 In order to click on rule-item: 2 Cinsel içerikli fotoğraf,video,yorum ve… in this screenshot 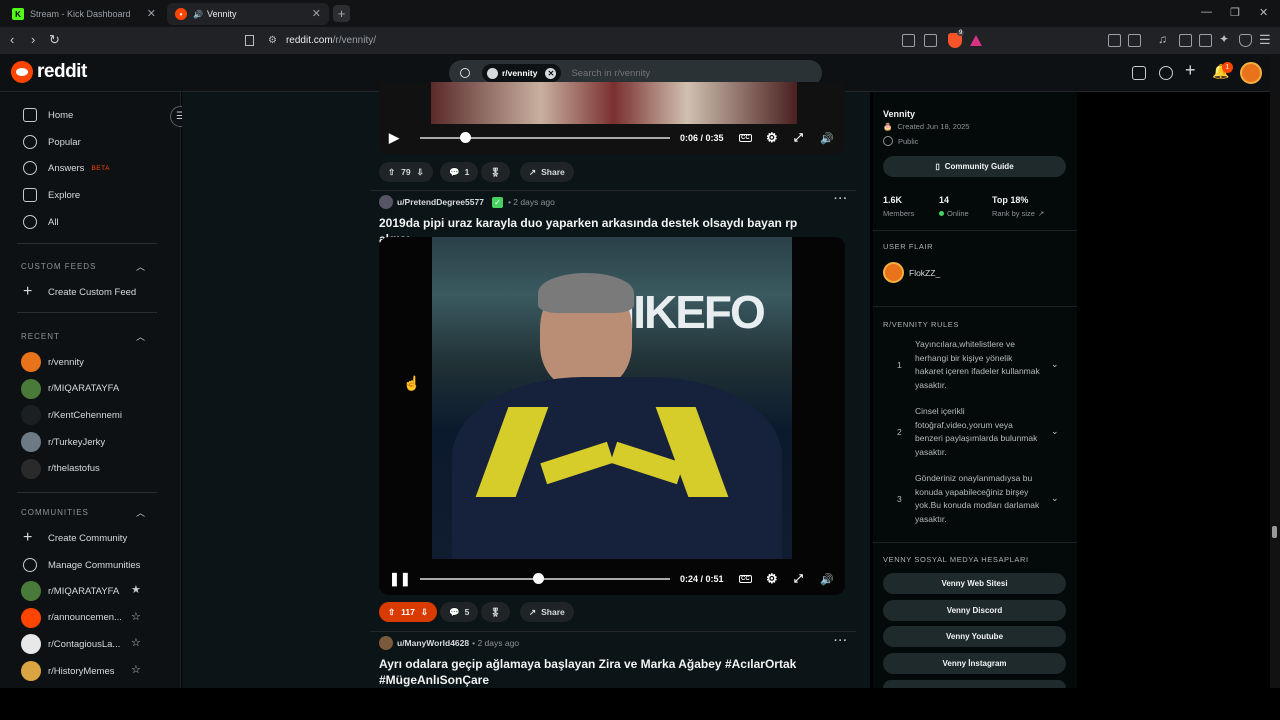, I will do `click(974, 435)`.